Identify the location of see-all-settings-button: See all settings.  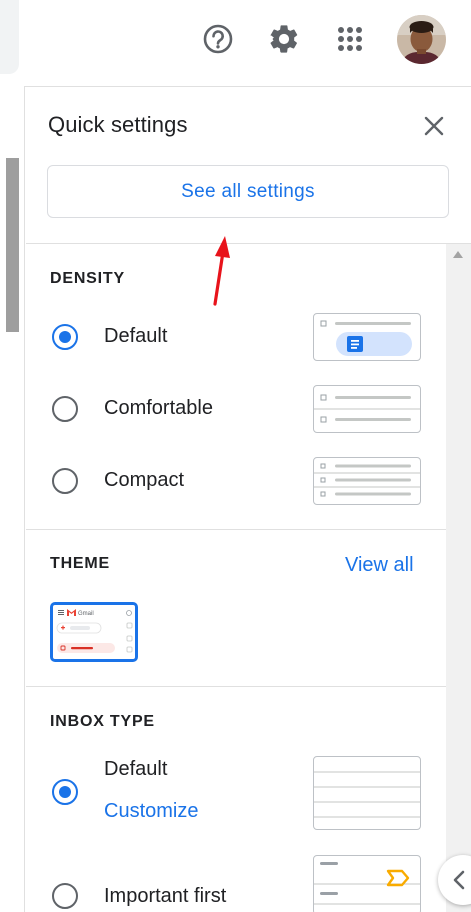
(248, 191).